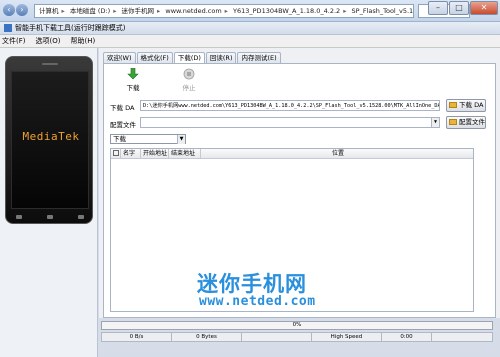 The height and width of the screenshot is (357, 500). What do you see at coordinates (119, 139) in the screenshot?
I see `download-mode-value: 下载` at bounding box center [119, 139].